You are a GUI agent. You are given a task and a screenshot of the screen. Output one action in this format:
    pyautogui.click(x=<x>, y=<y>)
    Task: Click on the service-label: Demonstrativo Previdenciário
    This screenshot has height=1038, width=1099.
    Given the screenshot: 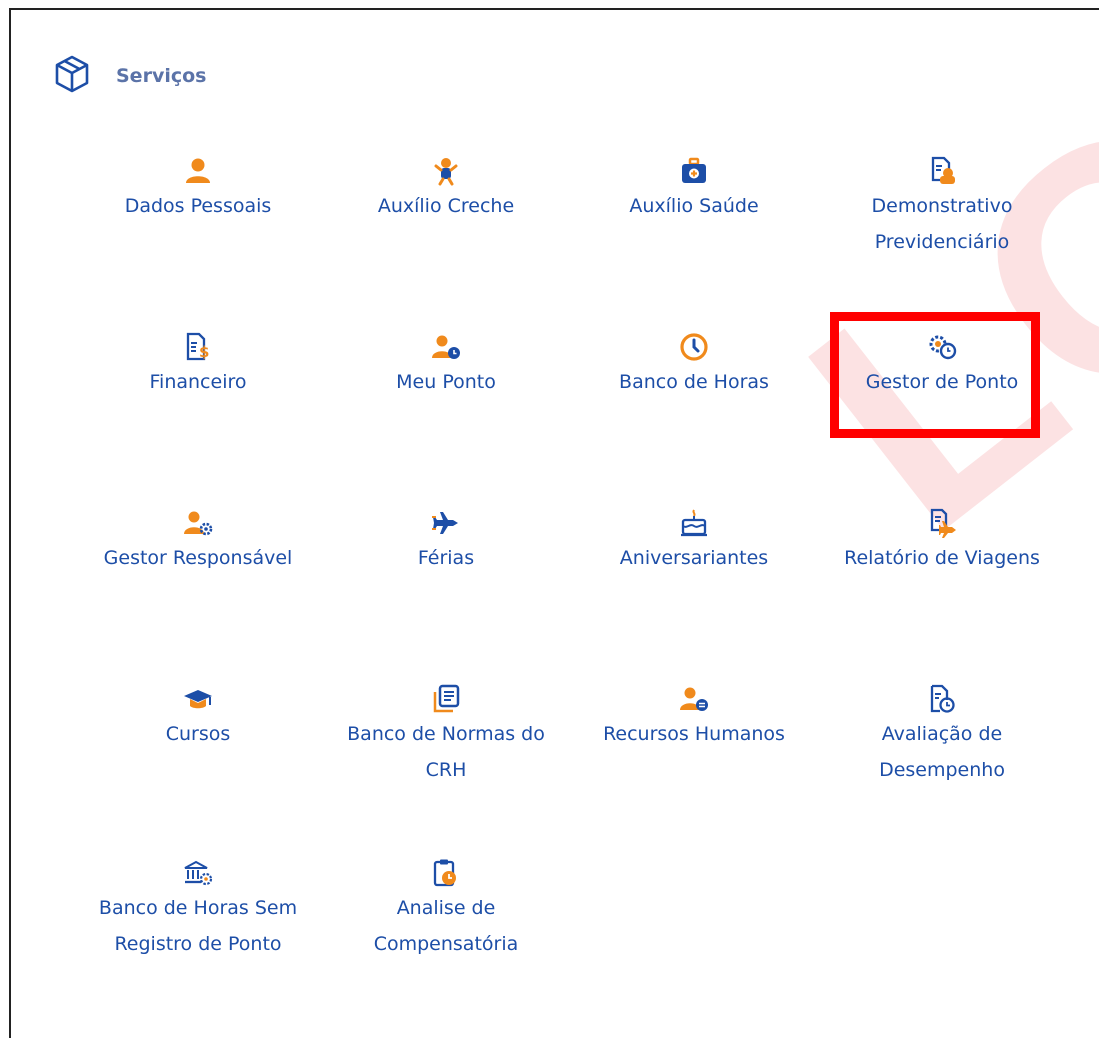 What is the action you would take?
    pyautogui.click(x=942, y=224)
    